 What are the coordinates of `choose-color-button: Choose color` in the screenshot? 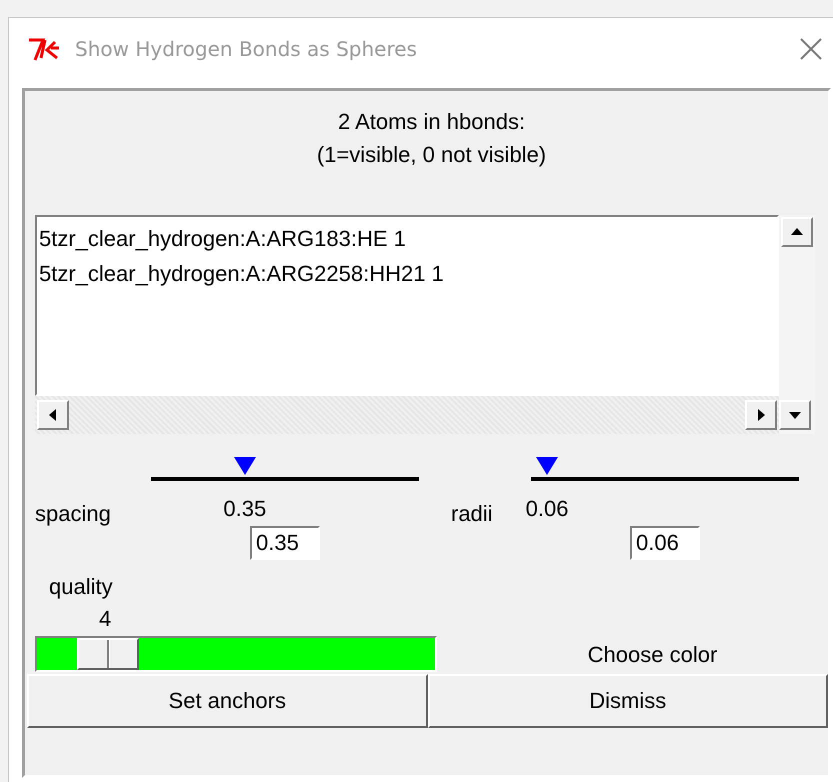 It's located at (653, 657).